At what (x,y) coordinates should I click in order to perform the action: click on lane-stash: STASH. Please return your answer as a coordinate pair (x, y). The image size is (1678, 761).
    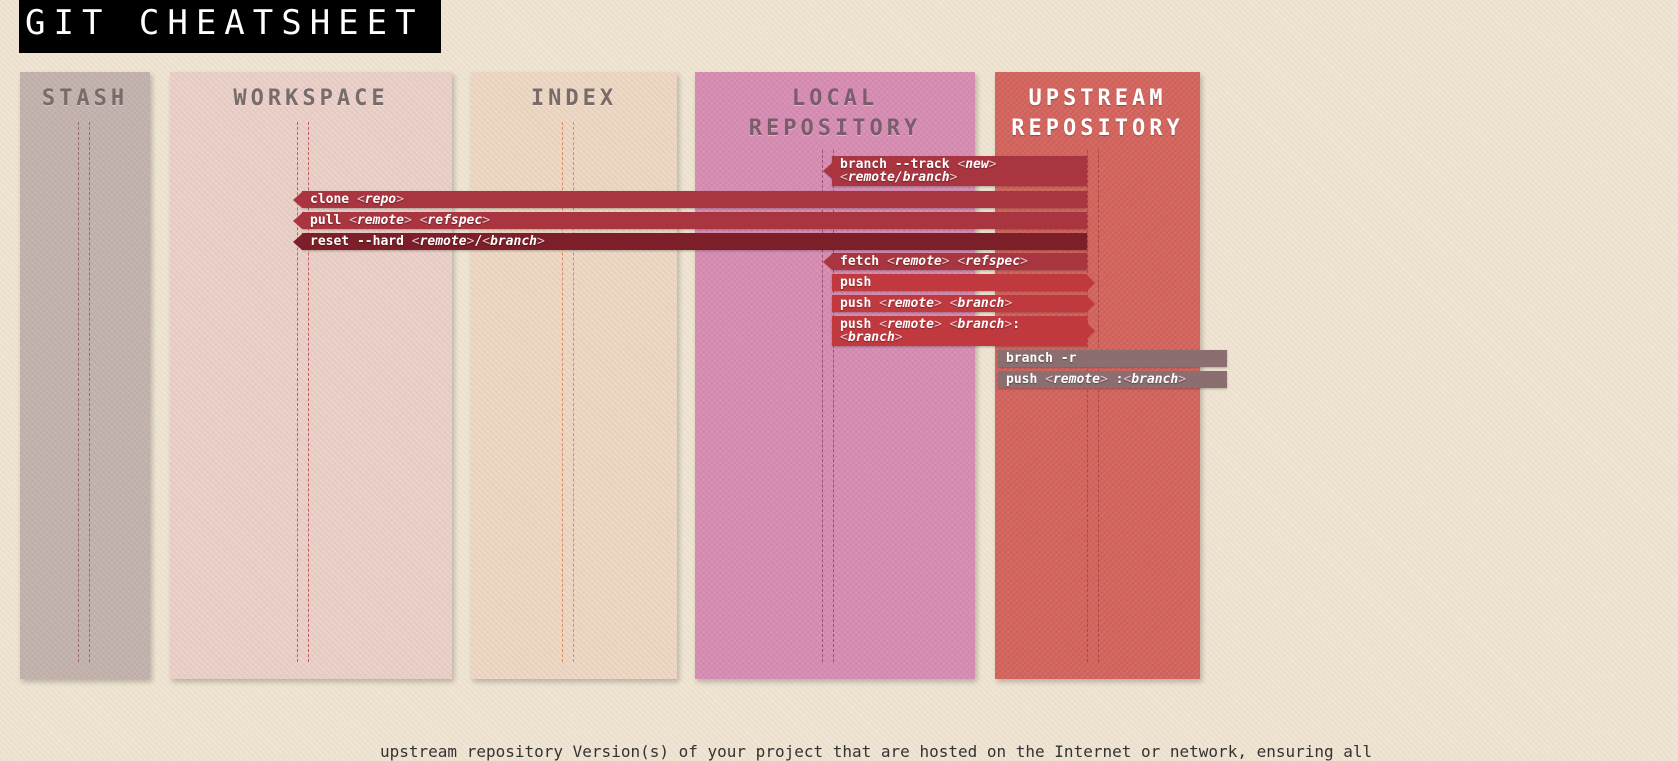
    Looking at the image, I should click on (85, 375).